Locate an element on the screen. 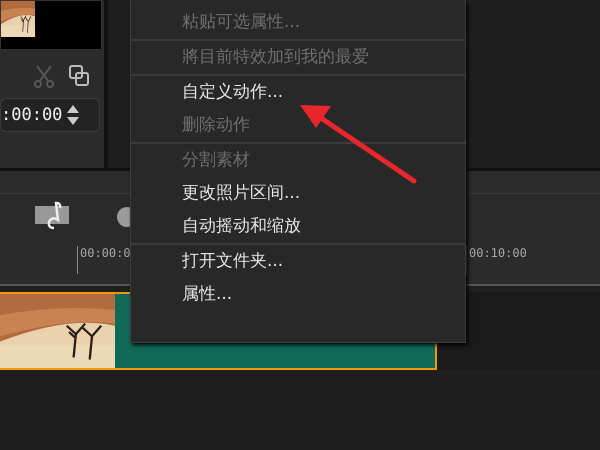 This screenshot has height=450, width=600. timecode: :00:00 is located at coordinates (31, 115).